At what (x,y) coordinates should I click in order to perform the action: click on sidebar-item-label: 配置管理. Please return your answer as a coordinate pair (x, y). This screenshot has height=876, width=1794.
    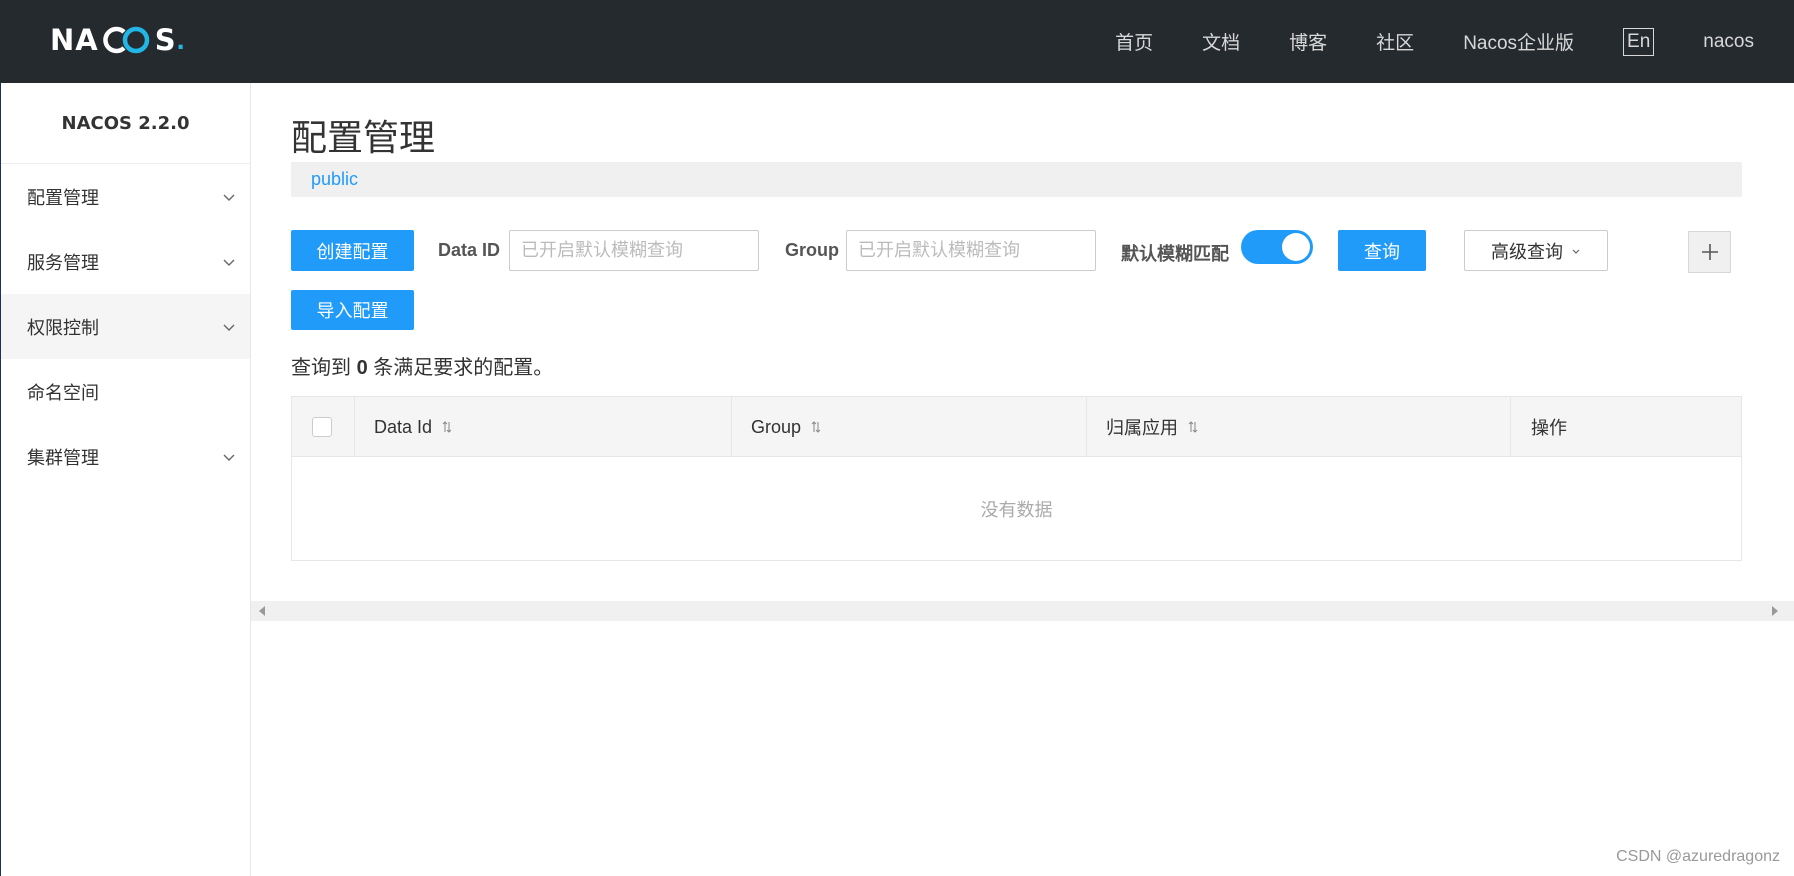
    Looking at the image, I should click on (63, 197).